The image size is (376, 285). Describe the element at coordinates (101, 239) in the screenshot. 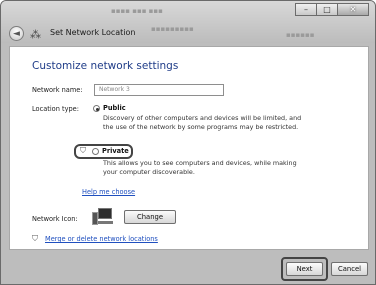

I see `merge-delete-link: Merge or delete network locations` at that location.